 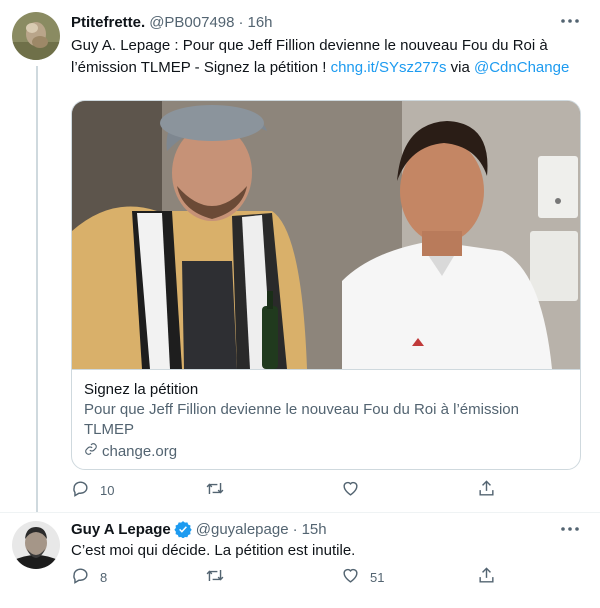 I want to click on user-handle: @PB007498, so click(x=191, y=22).